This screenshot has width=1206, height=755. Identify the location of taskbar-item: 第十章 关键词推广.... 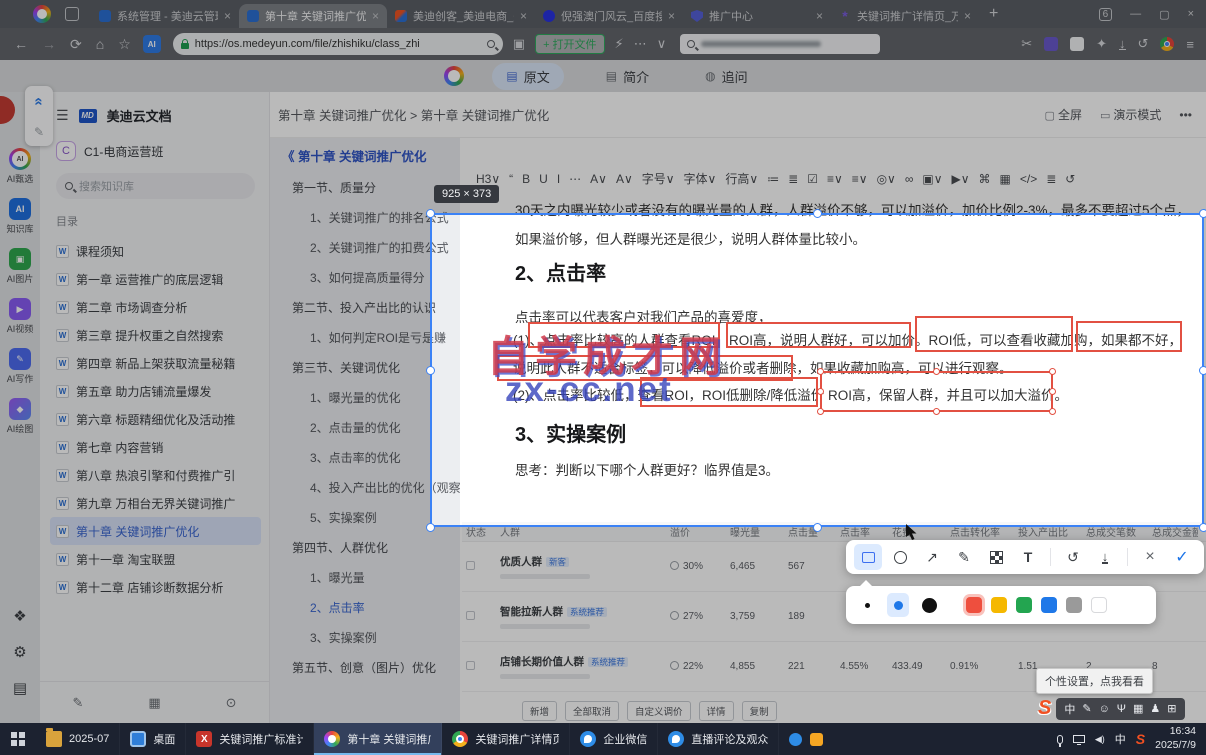
(378, 739).